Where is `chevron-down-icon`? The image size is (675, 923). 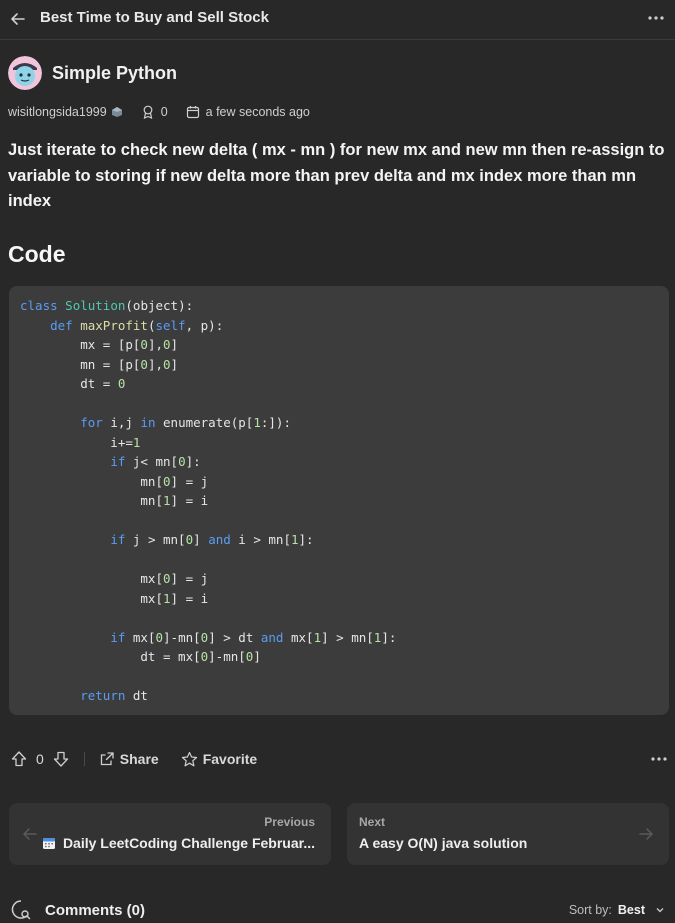 chevron-down-icon is located at coordinates (660, 910).